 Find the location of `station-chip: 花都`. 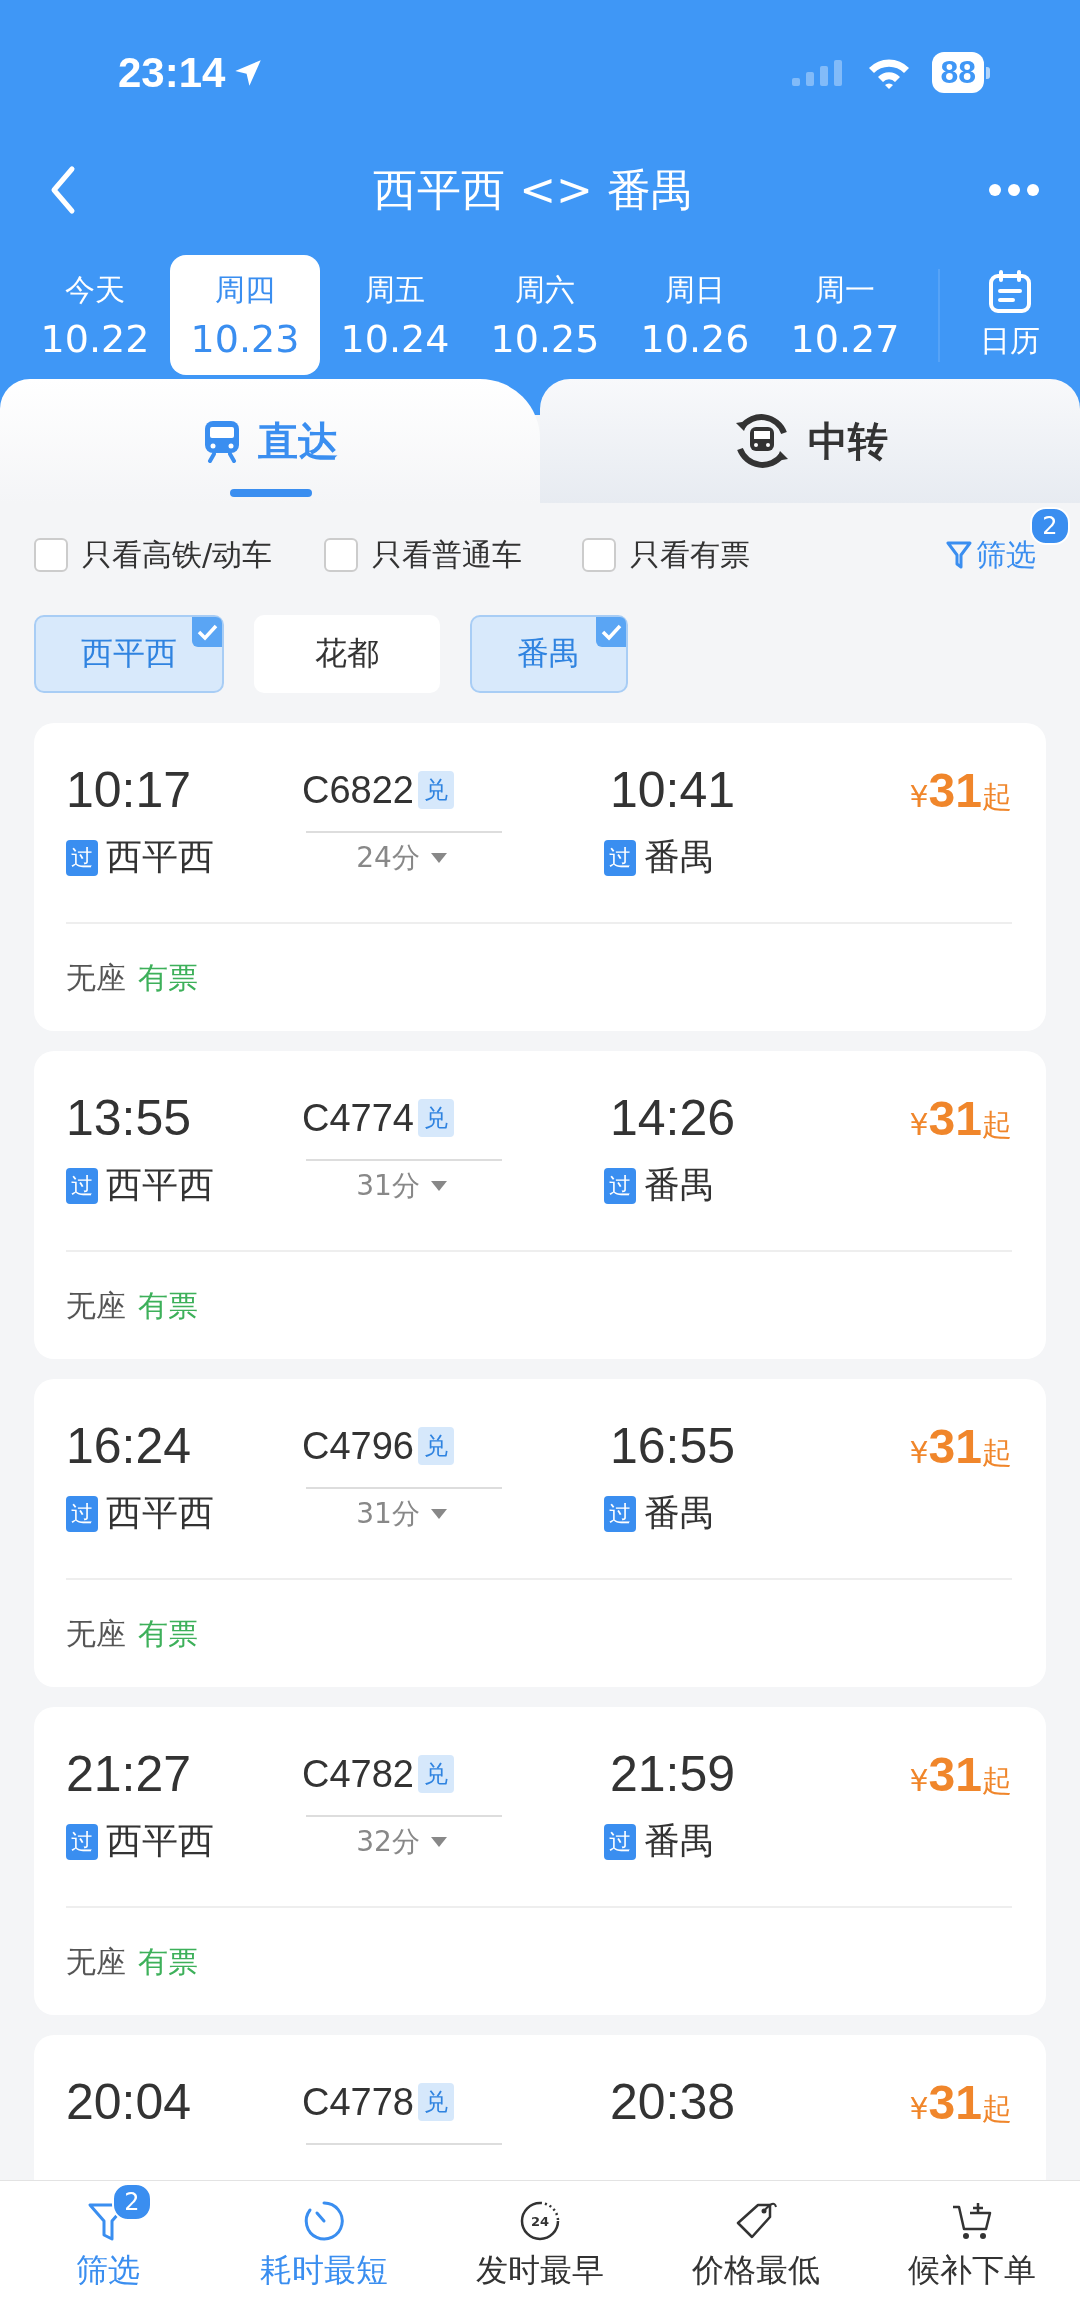

station-chip: 花都 is located at coordinates (347, 654).